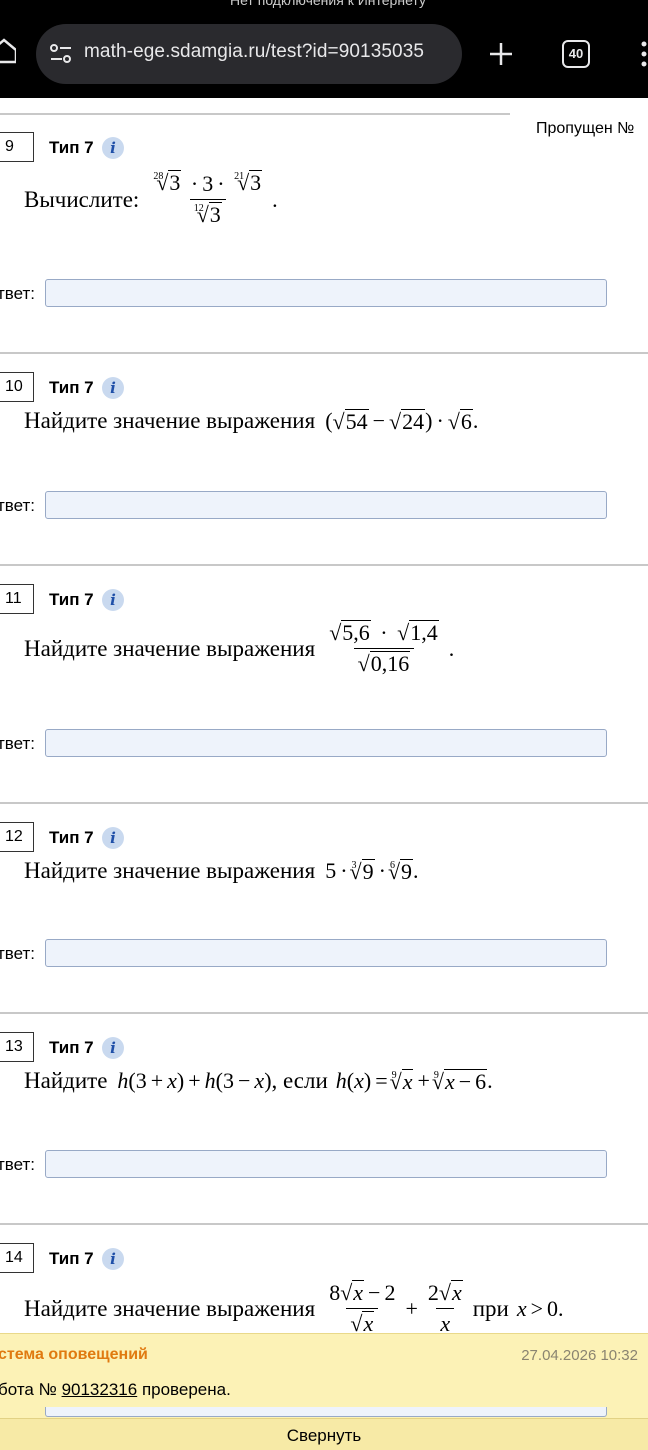  What do you see at coordinates (372, 871) in the screenshot?
I see `math-expression: 5 · 3 √ 9 · 6 √ 9.` at bounding box center [372, 871].